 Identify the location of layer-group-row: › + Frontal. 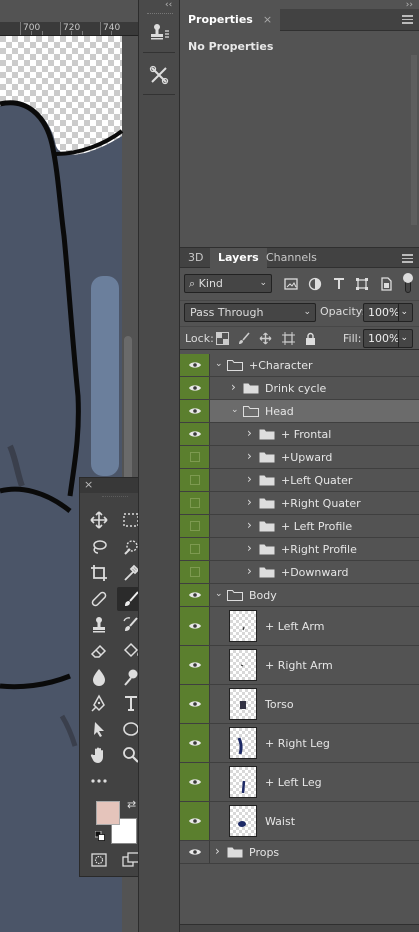
(299, 434).